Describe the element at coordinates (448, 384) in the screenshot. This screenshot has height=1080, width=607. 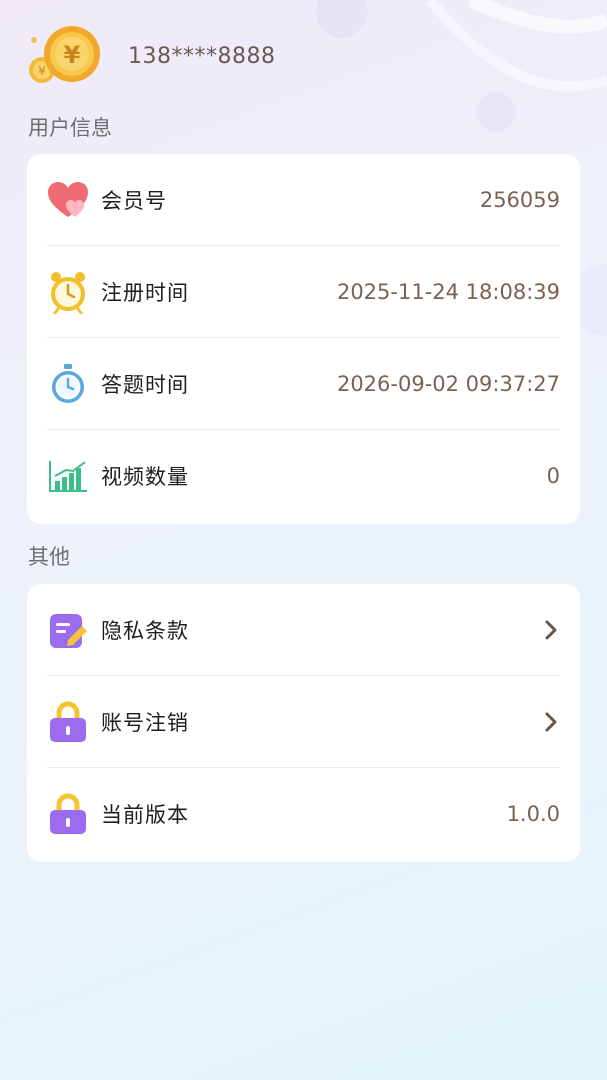
I see `answer-time-value: 2026-09-02 09:37:27` at that location.